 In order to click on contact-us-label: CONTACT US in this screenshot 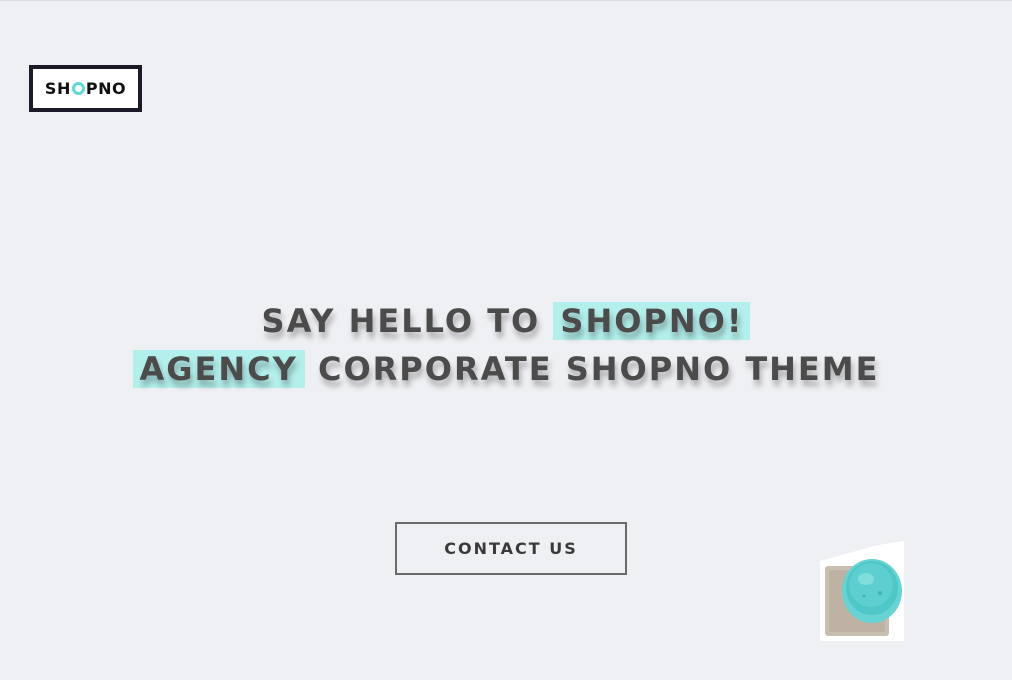, I will do `click(511, 548)`.